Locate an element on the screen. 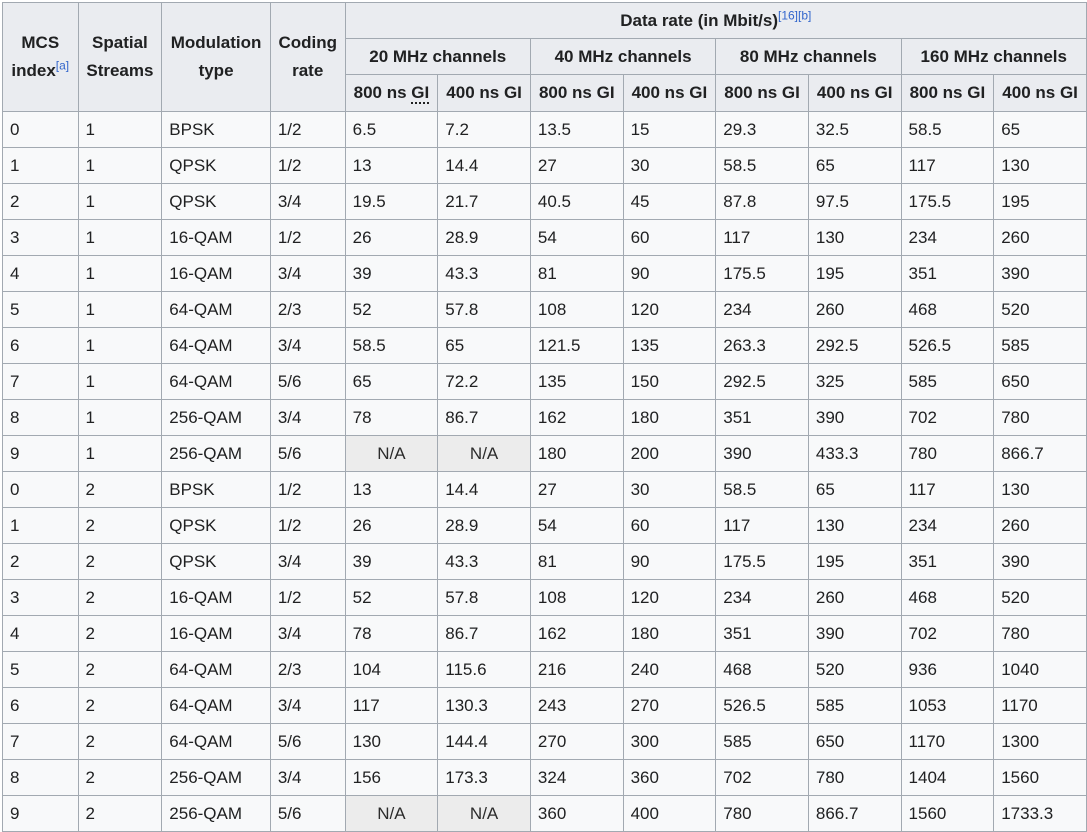 The height and width of the screenshot is (832, 1087). cell-20mhz-400ns: 130.3 is located at coordinates (484, 705).